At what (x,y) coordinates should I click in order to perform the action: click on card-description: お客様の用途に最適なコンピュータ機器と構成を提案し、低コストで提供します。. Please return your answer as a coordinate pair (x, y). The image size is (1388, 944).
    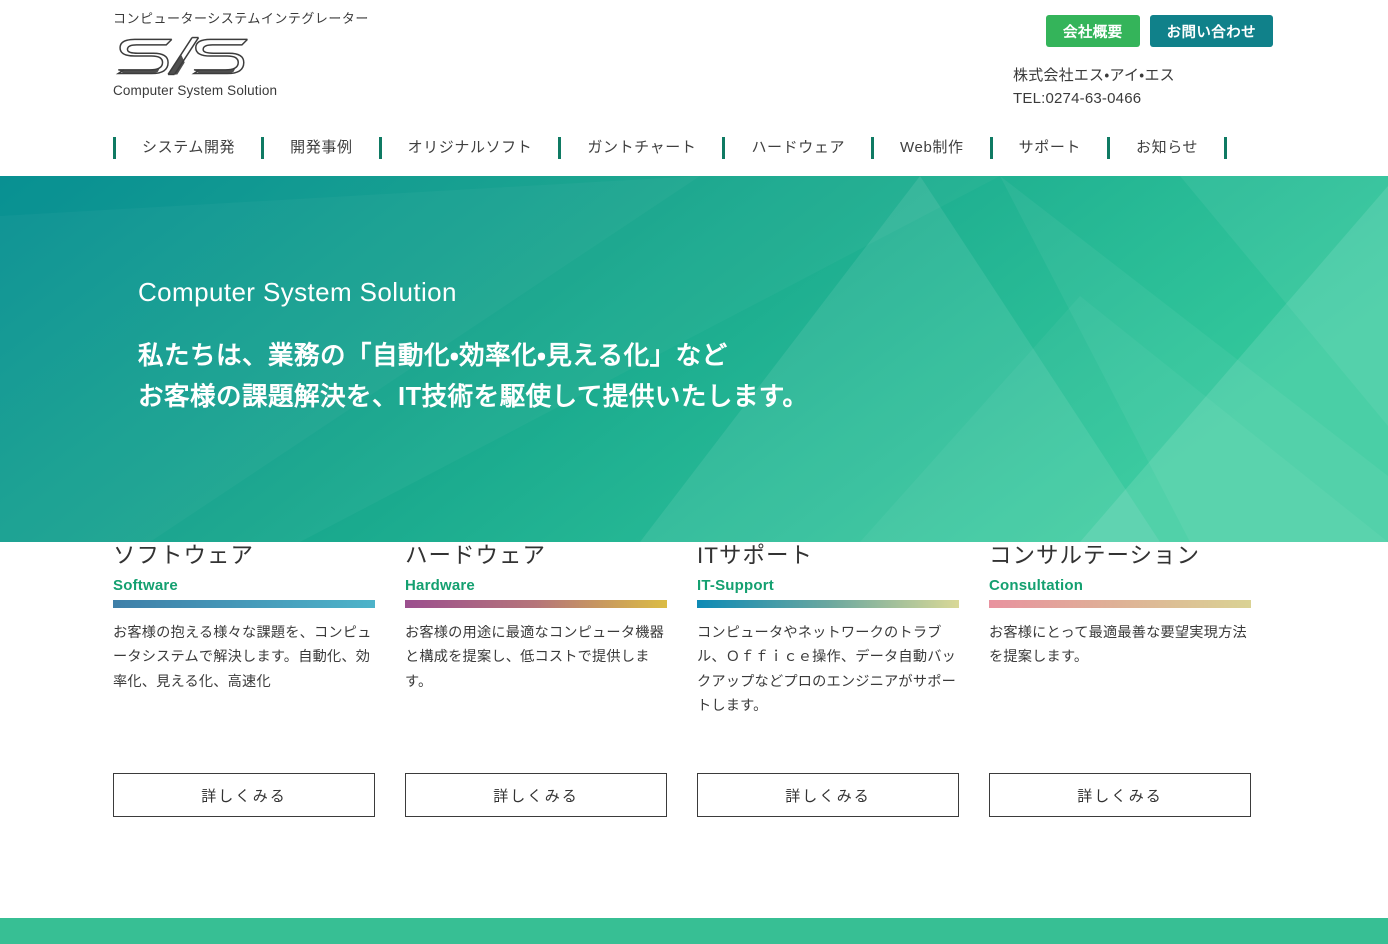
    Looking at the image, I should click on (534, 657).